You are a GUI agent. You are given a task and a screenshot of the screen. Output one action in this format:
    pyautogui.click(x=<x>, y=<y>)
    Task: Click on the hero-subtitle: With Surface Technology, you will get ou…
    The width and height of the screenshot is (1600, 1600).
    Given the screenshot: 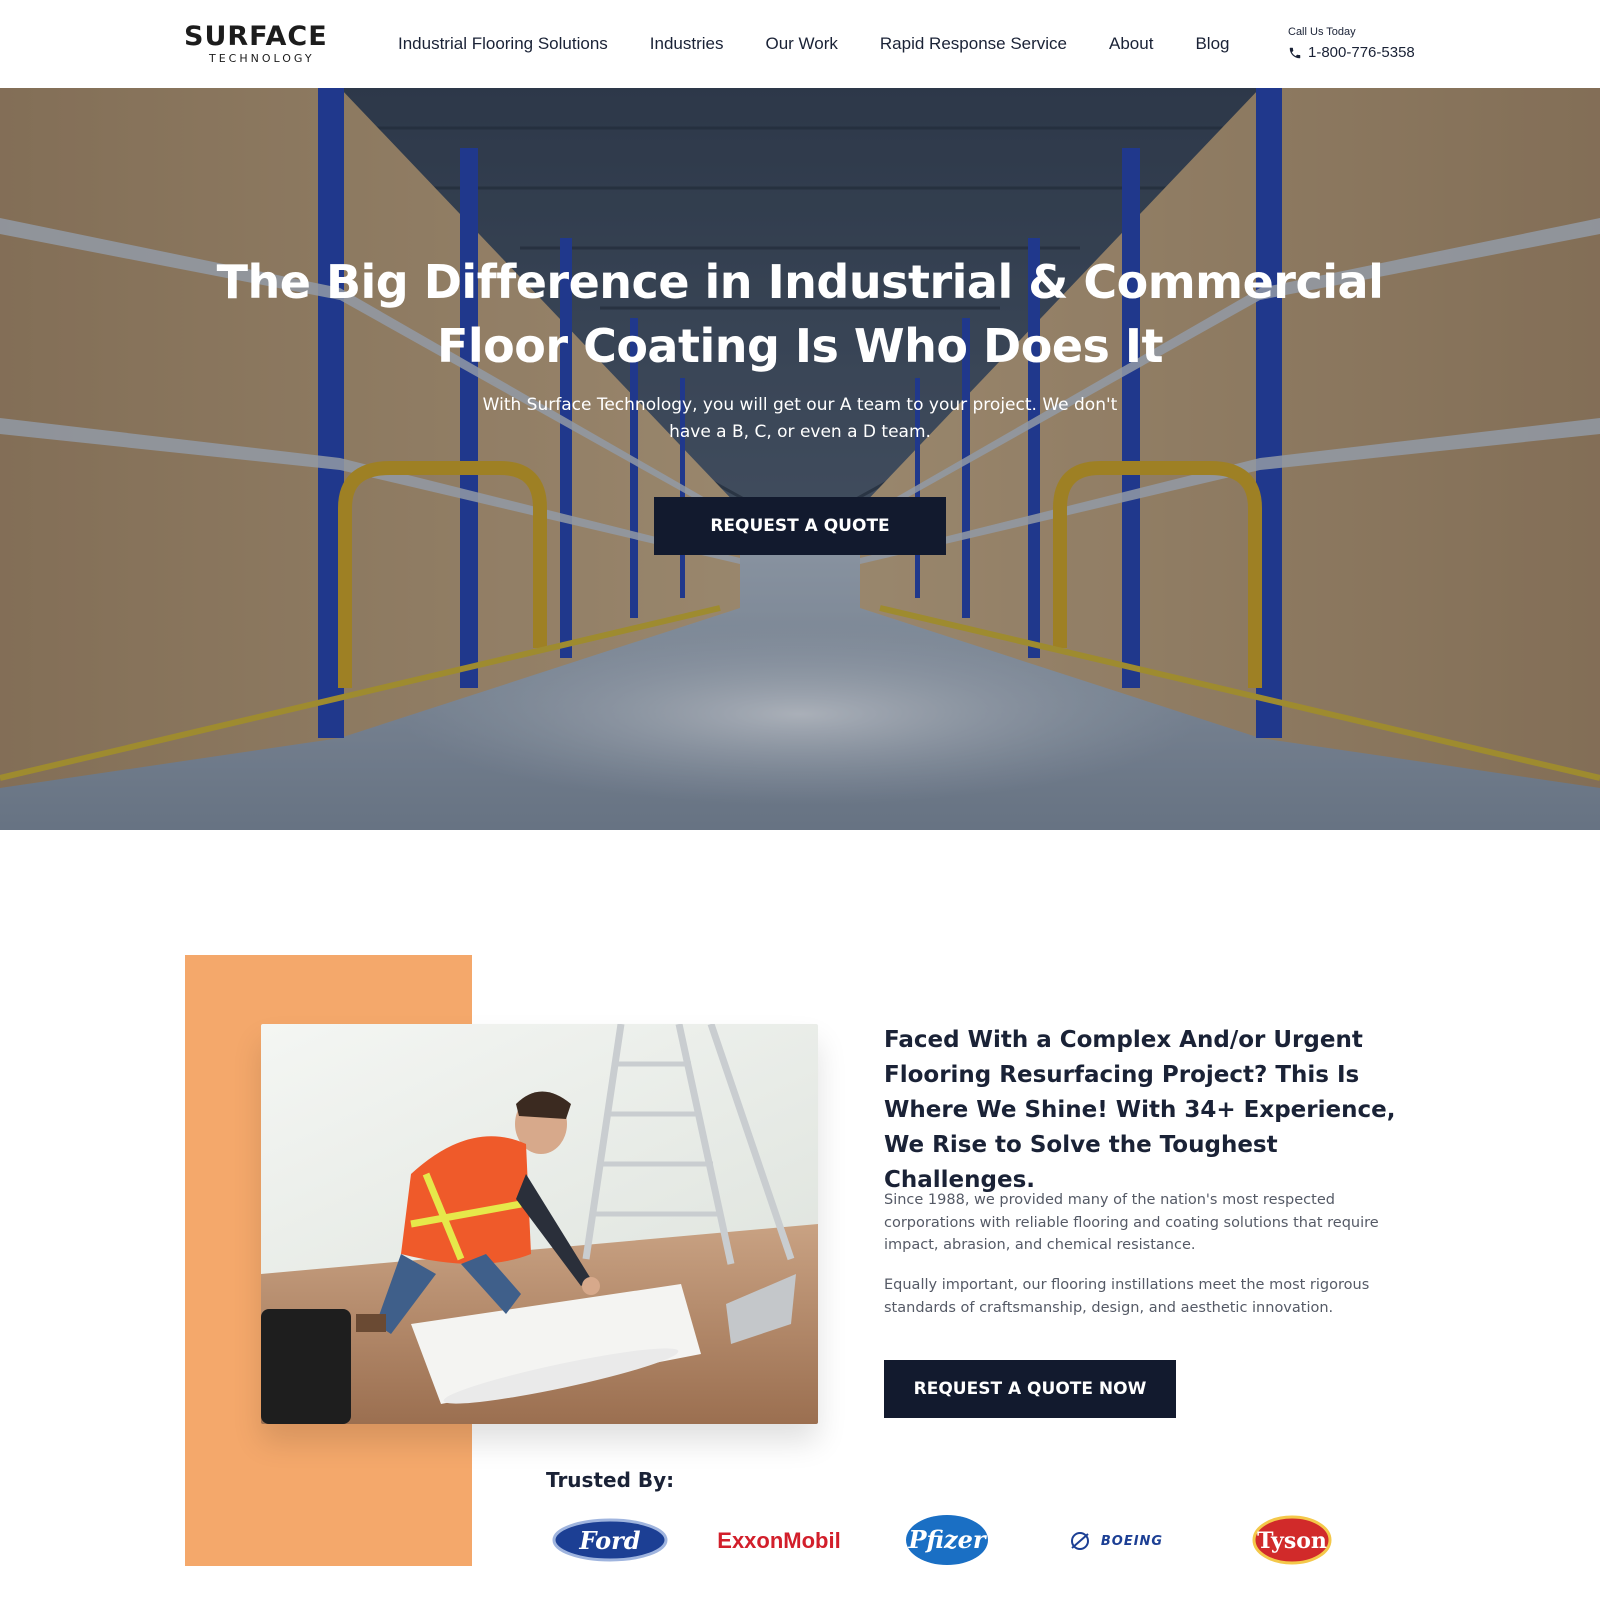 What is the action you would take?
    pyautogui.click(x=800, y=418)
    